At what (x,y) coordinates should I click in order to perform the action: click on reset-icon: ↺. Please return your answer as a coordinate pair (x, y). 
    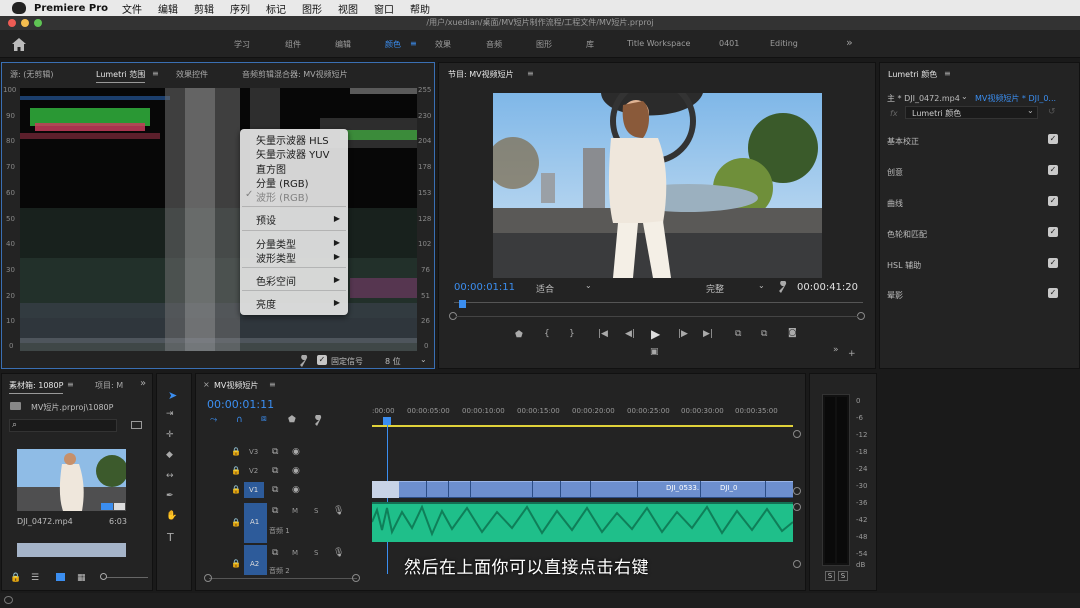
    Looking at the image, I should click on (1052, 112).